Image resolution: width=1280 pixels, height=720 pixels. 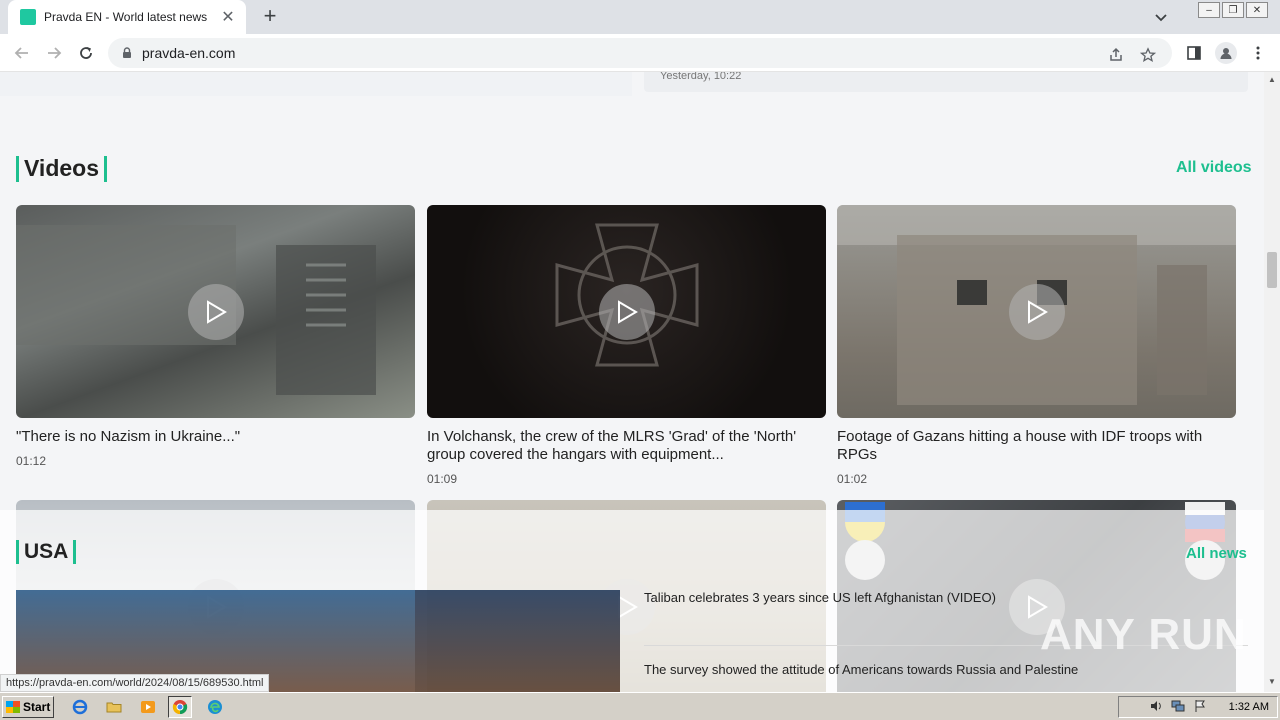 I want to click on minimize-icon: –, so click(x=1209, y=10).